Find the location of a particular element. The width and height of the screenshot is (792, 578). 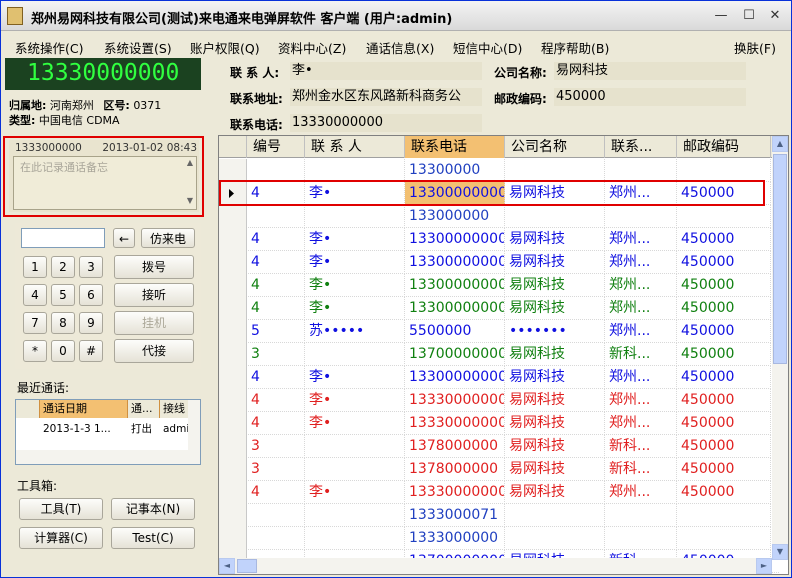

cell-phone: 1333000000 is located at coordinates (455, 538).